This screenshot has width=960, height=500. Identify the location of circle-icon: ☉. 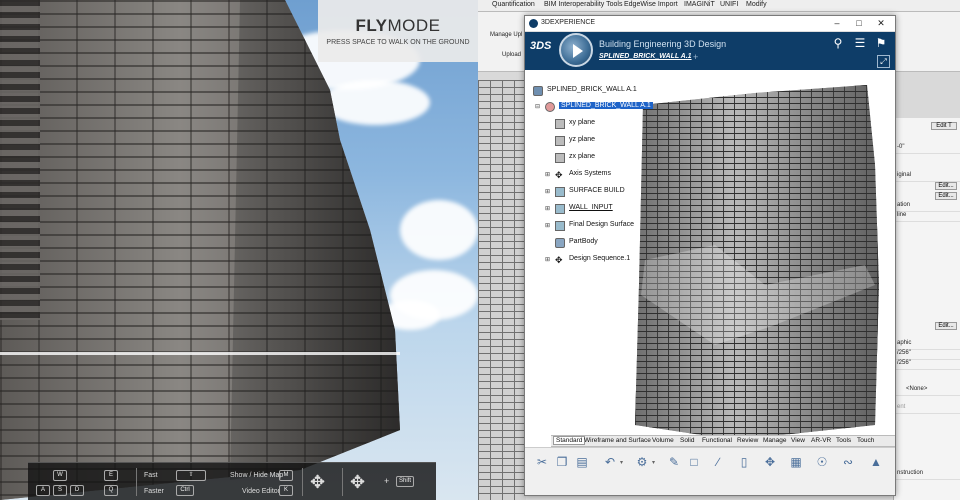
(822, 462).